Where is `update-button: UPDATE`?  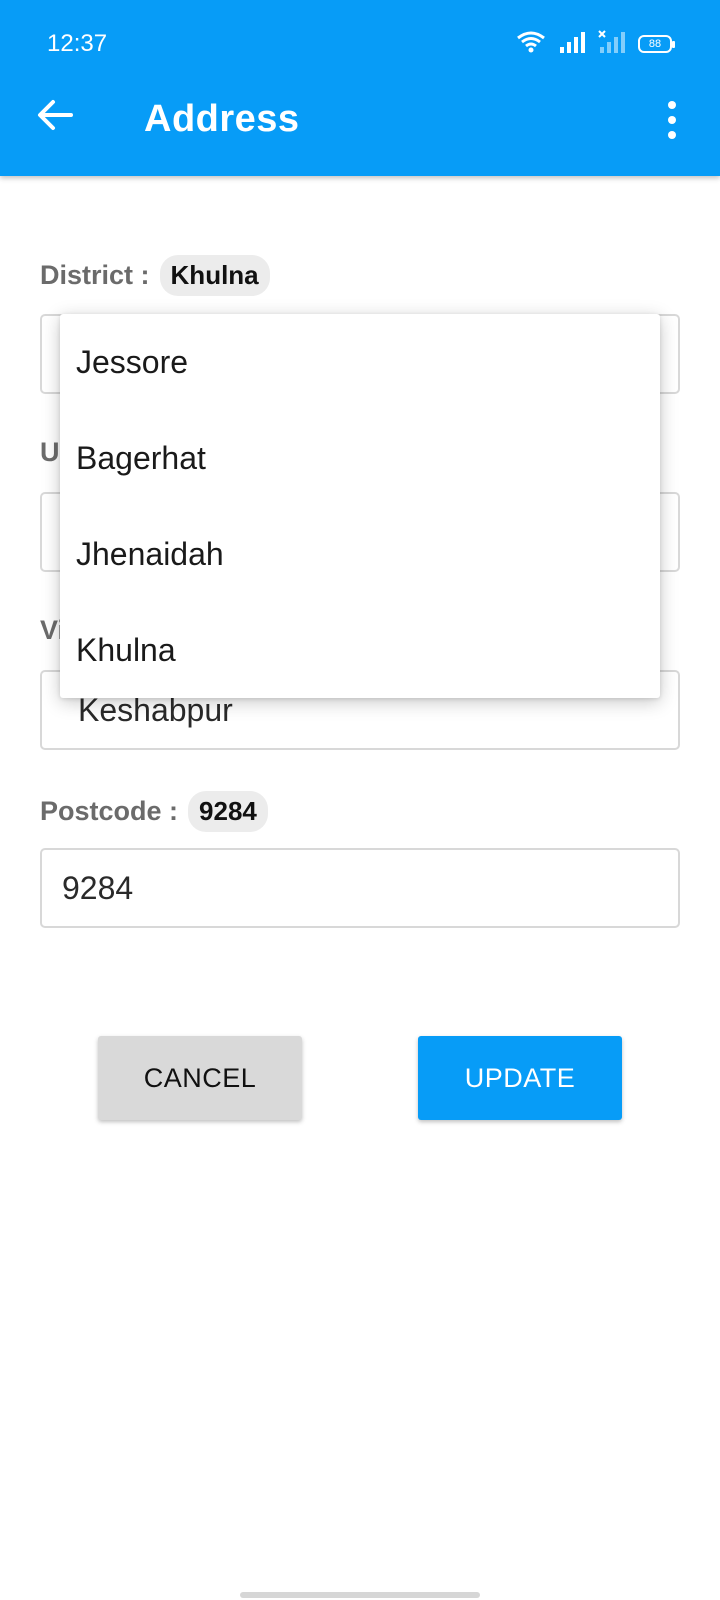
update-button: UPDATE is located at coordinates (520, 1078).